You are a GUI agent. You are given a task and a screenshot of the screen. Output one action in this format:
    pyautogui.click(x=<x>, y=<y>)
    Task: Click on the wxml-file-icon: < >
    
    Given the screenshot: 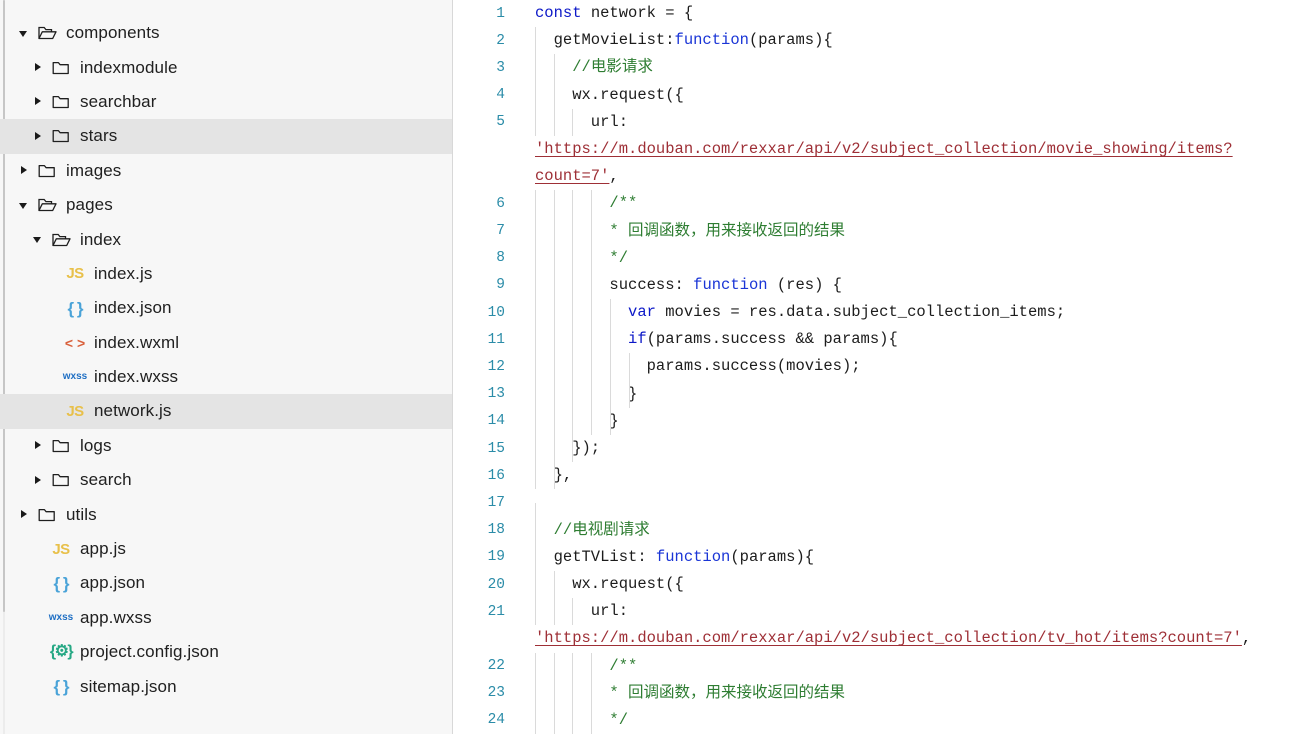 What is the action you would take?
    pyautogui.click(x=75, y=343)
    